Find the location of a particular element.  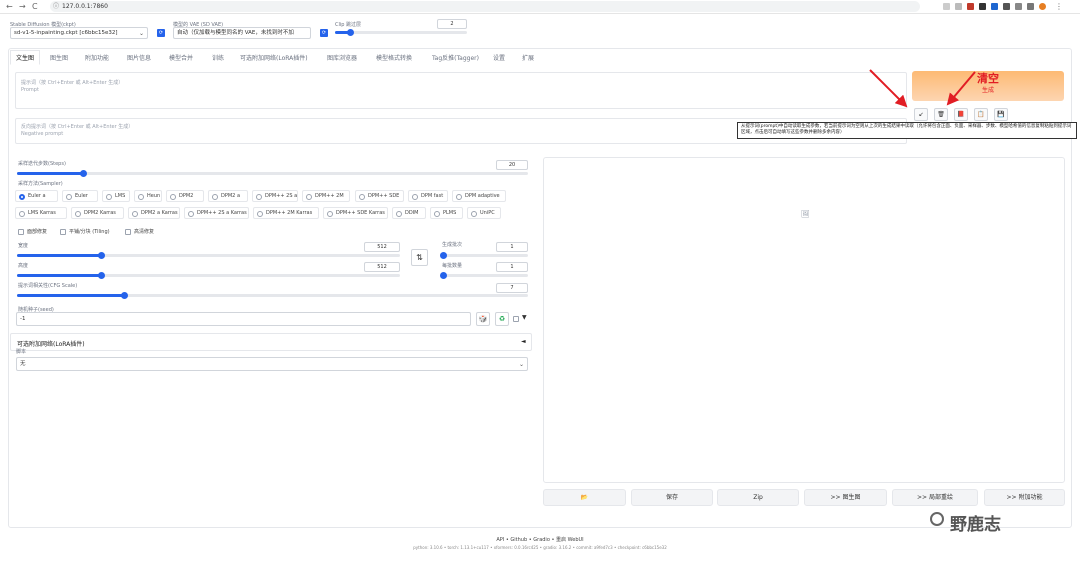

height-input: 512 is located at coordinates (382, 267).